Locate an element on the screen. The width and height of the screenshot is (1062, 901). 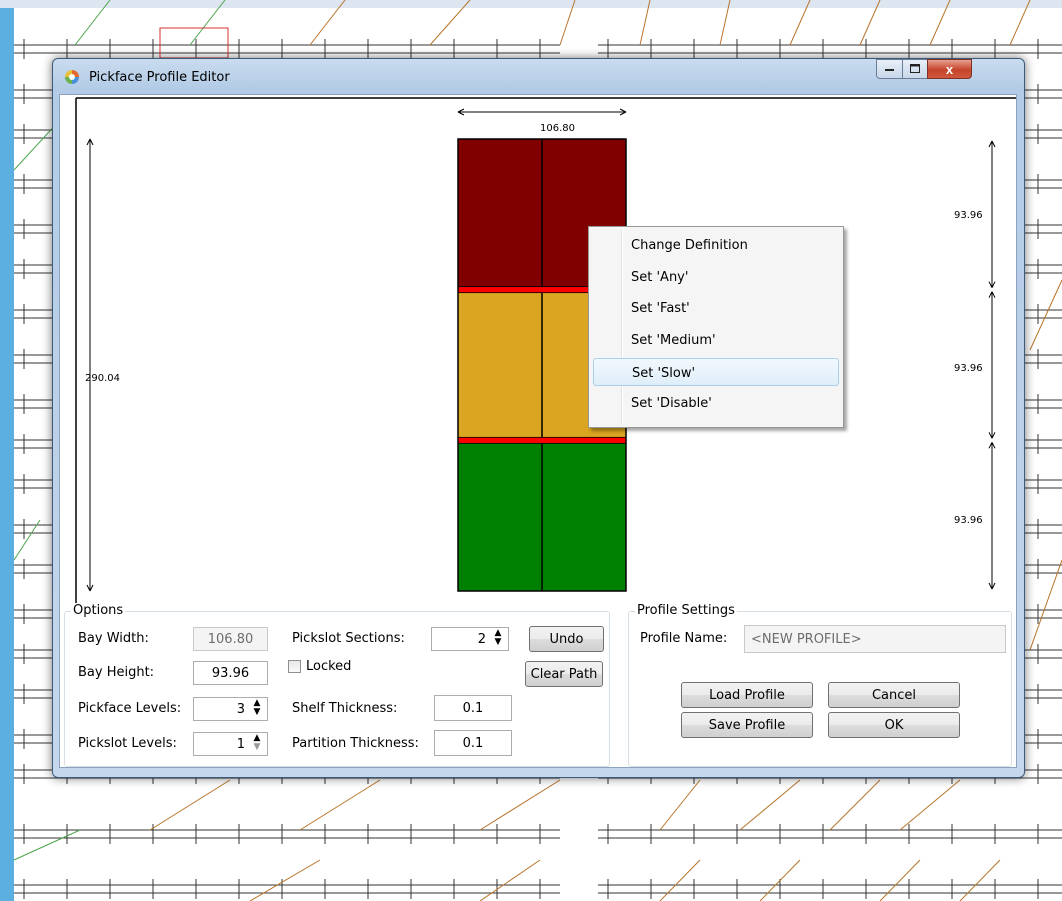
menu-item-set-disable: Set 'Disable' is located at coordinates (716, 403).